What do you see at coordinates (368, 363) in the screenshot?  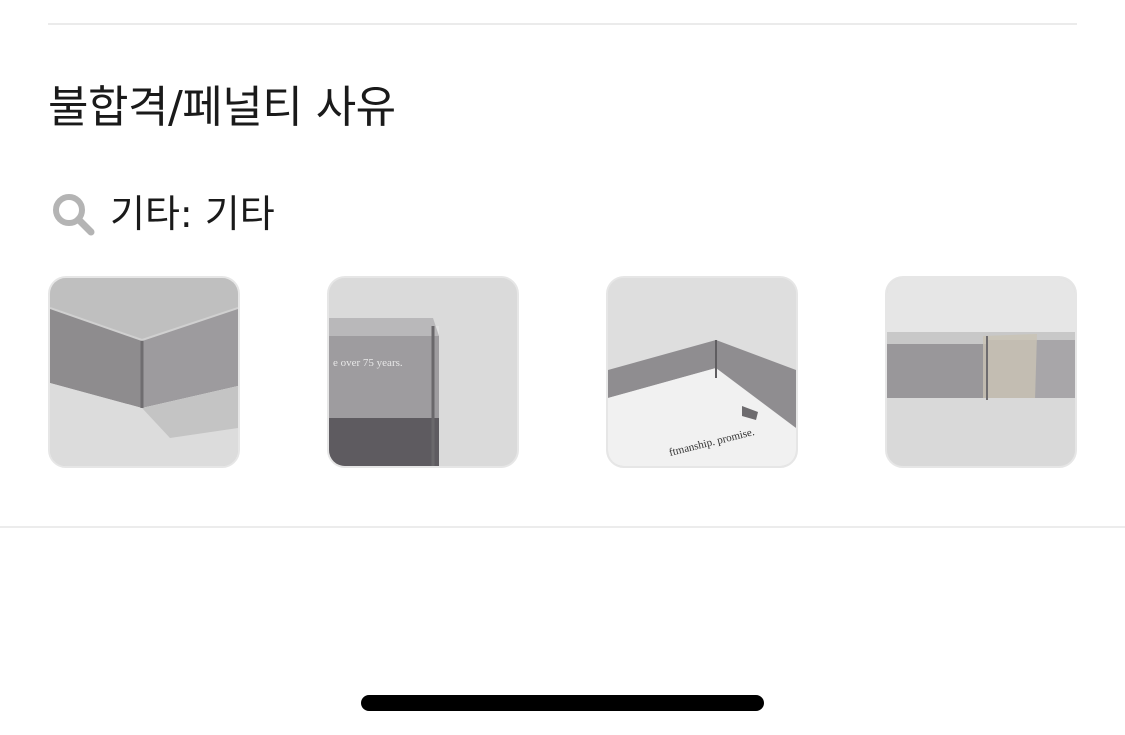 I see `photo-2-overlay-text: e over 75 years.` at bounding box center [368, 363].